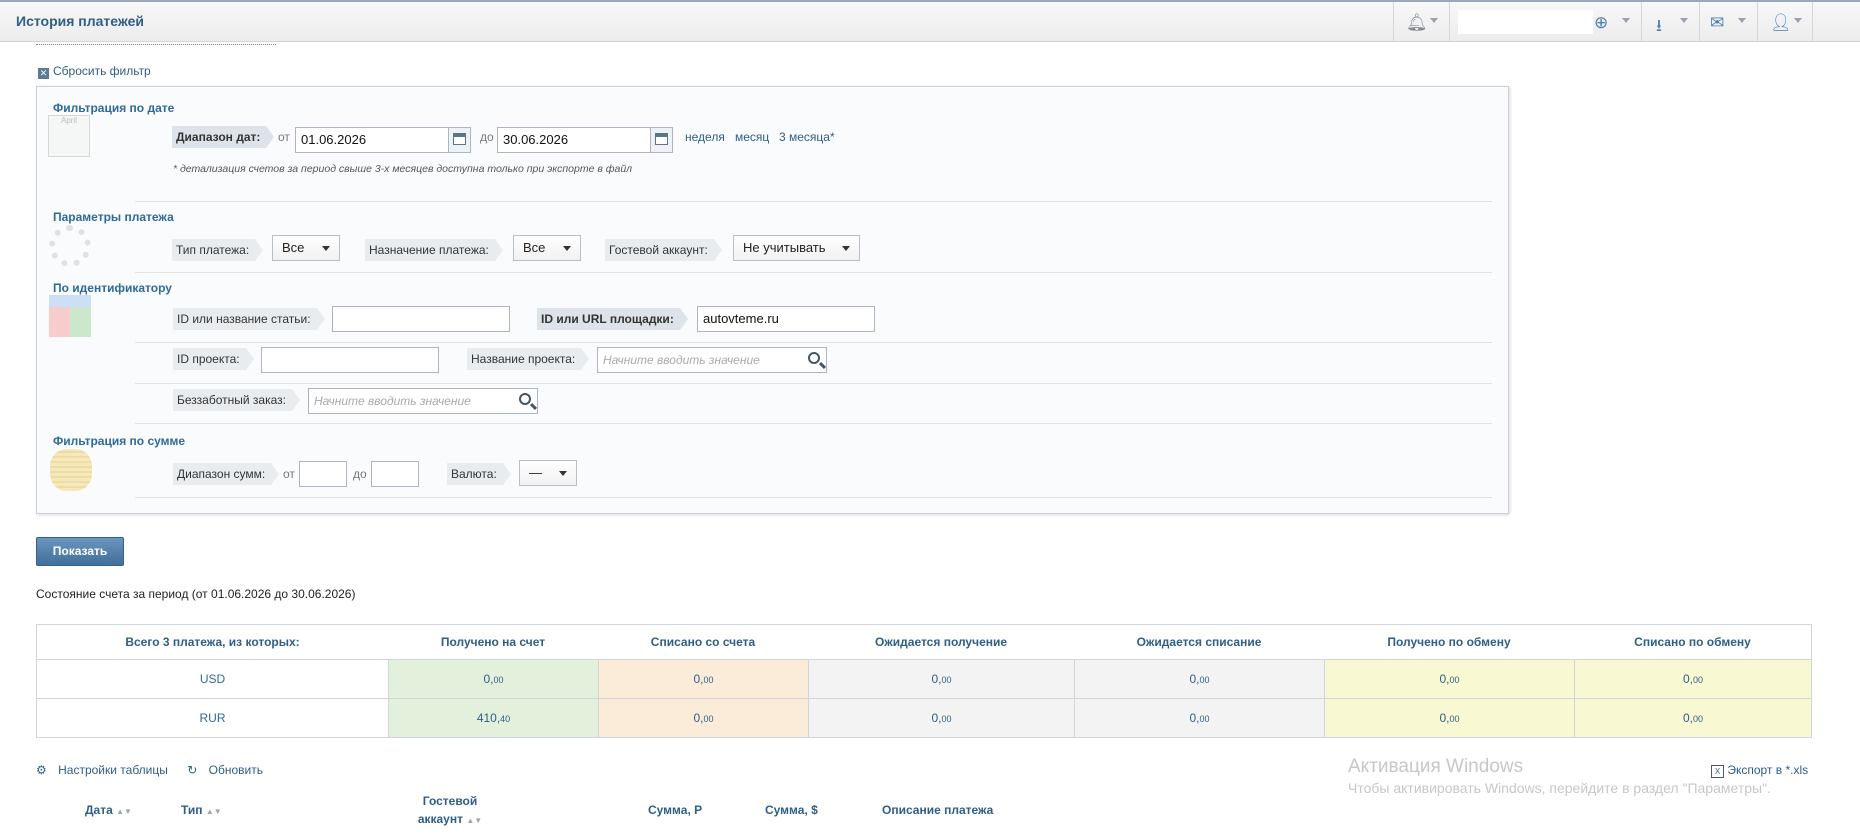 This screenshot has width=1860, height=834. I want to click on project-id-input, so click(350, 360).